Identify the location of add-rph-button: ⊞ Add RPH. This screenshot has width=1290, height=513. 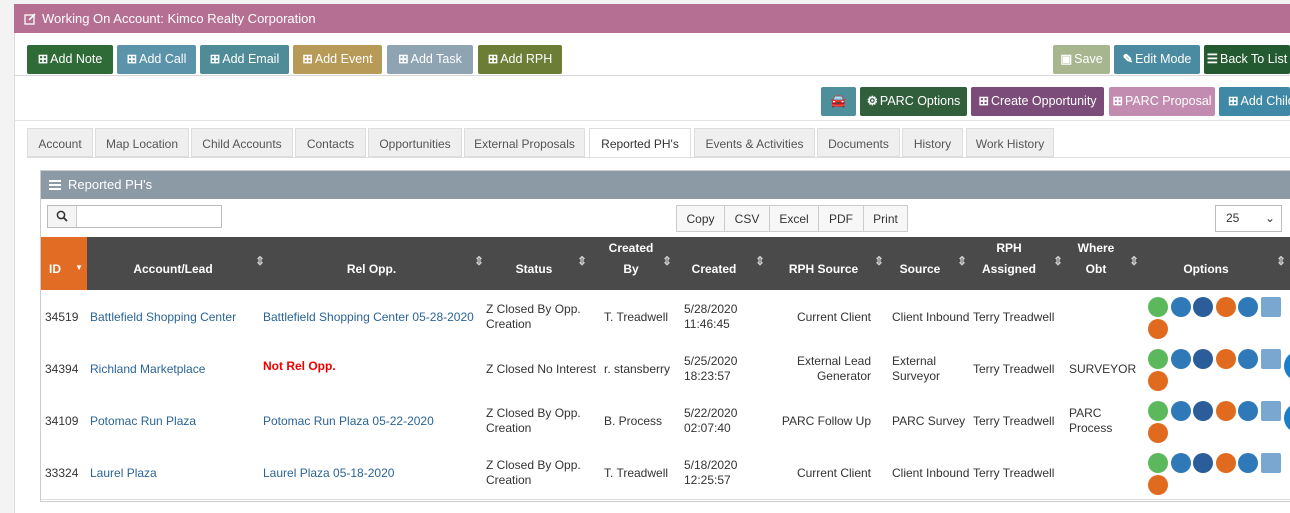
(520, 59).